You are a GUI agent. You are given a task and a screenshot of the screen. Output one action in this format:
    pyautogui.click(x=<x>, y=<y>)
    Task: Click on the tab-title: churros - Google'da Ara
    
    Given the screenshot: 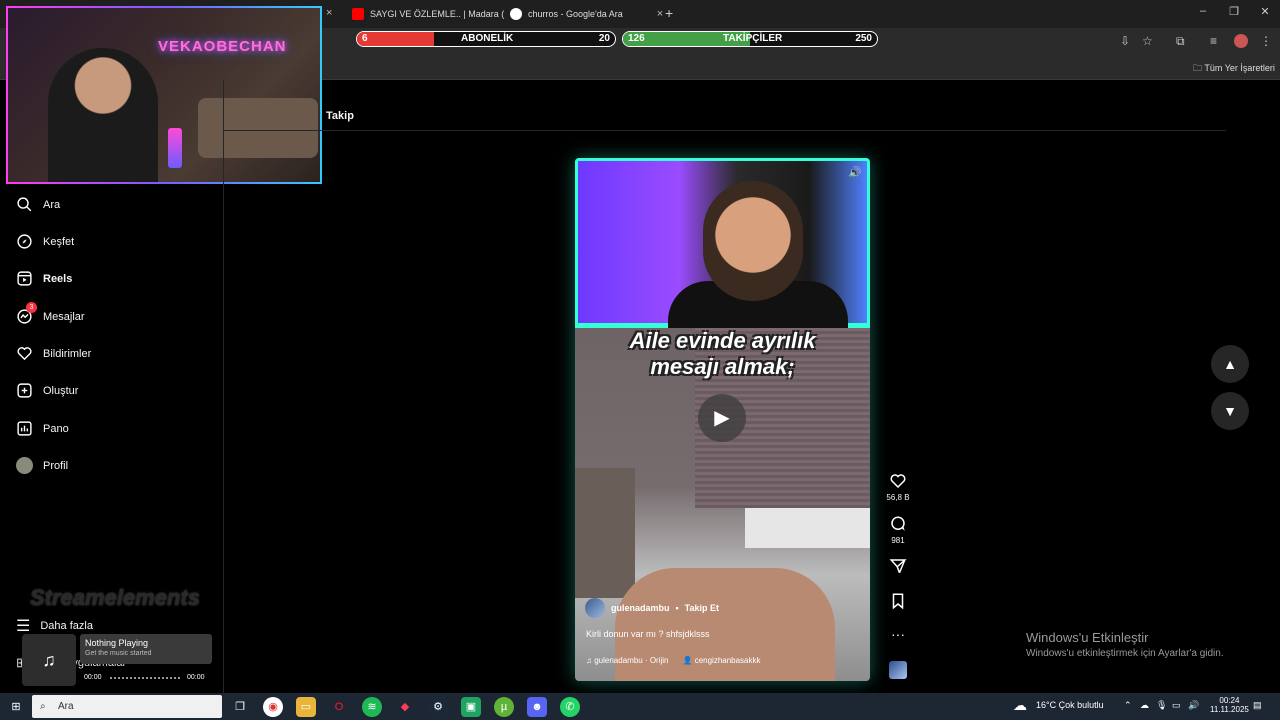 What is the action you would take?
    pyautogui.click(x=575, y=14)
    